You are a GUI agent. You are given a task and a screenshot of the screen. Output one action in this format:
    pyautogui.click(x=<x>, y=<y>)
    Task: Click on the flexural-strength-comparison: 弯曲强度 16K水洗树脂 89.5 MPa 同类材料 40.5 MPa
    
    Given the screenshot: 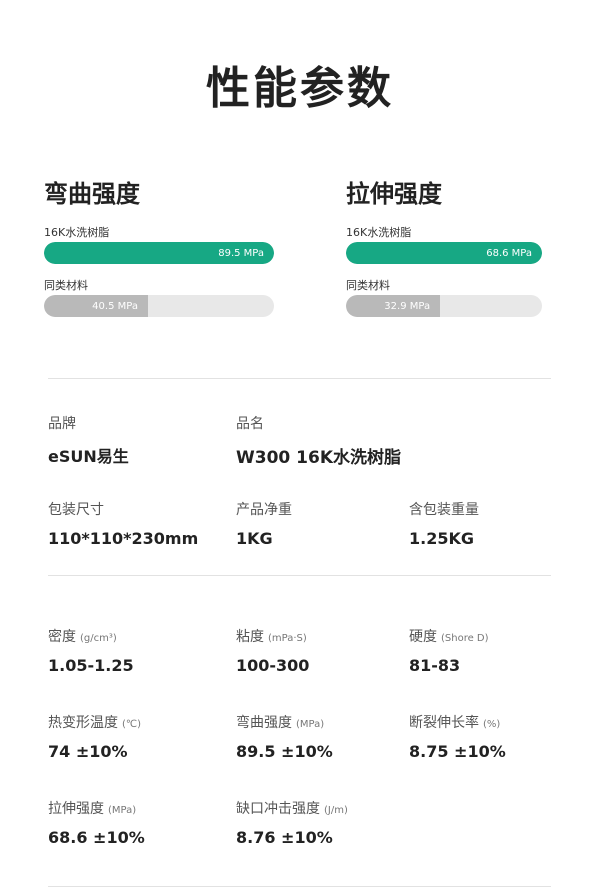 What is the action you would take?
    pyautogui.click(x=164, y=245)
    